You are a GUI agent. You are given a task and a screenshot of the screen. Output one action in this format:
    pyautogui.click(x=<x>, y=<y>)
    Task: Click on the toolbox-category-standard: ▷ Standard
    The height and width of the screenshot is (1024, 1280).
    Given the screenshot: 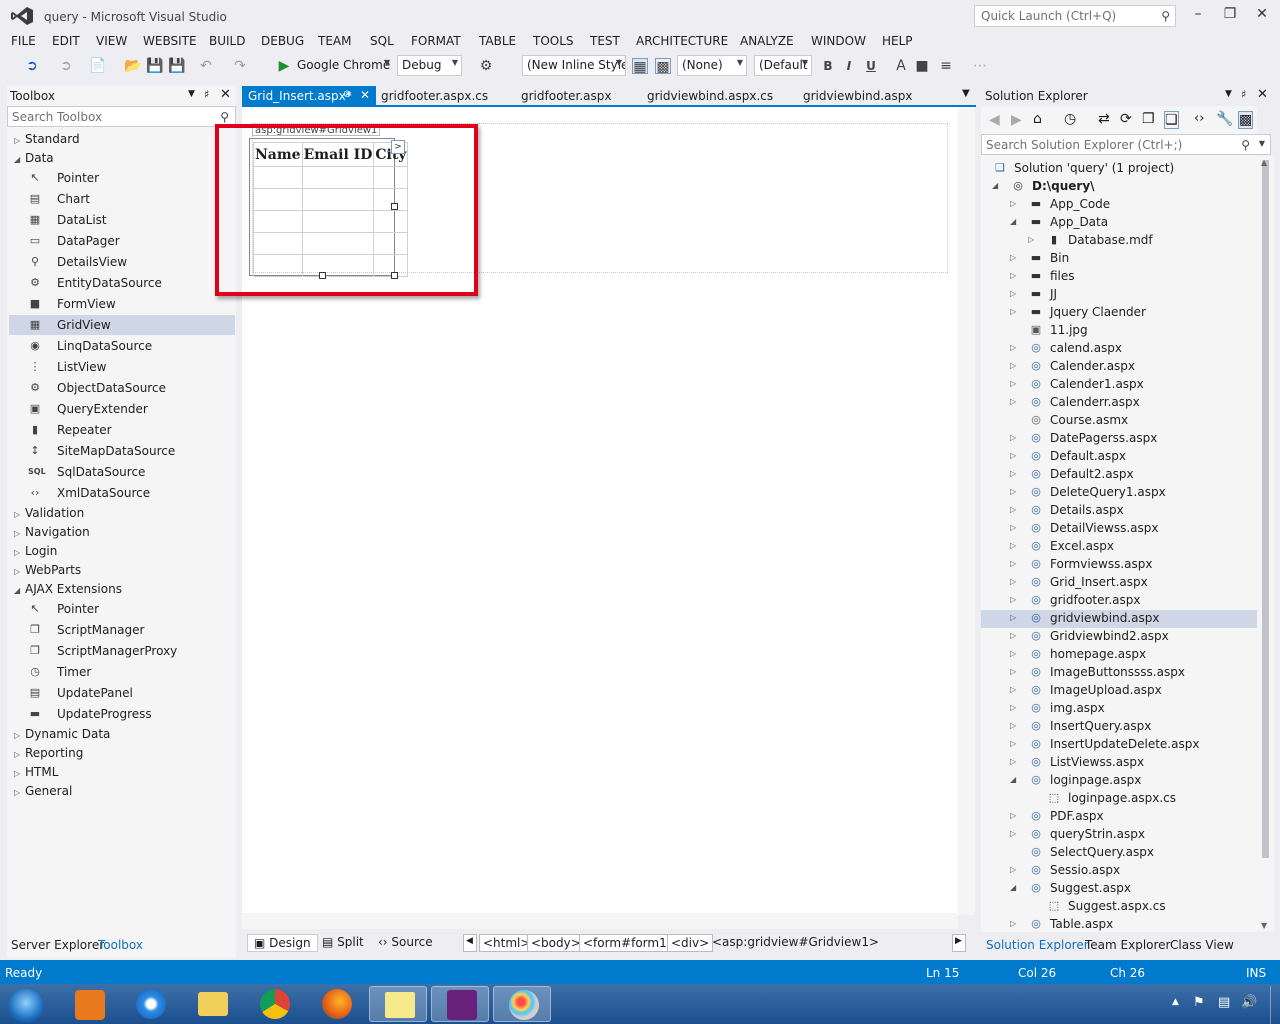 What is the action you would take?
    pyautogui.click(x=47, y=139)
    